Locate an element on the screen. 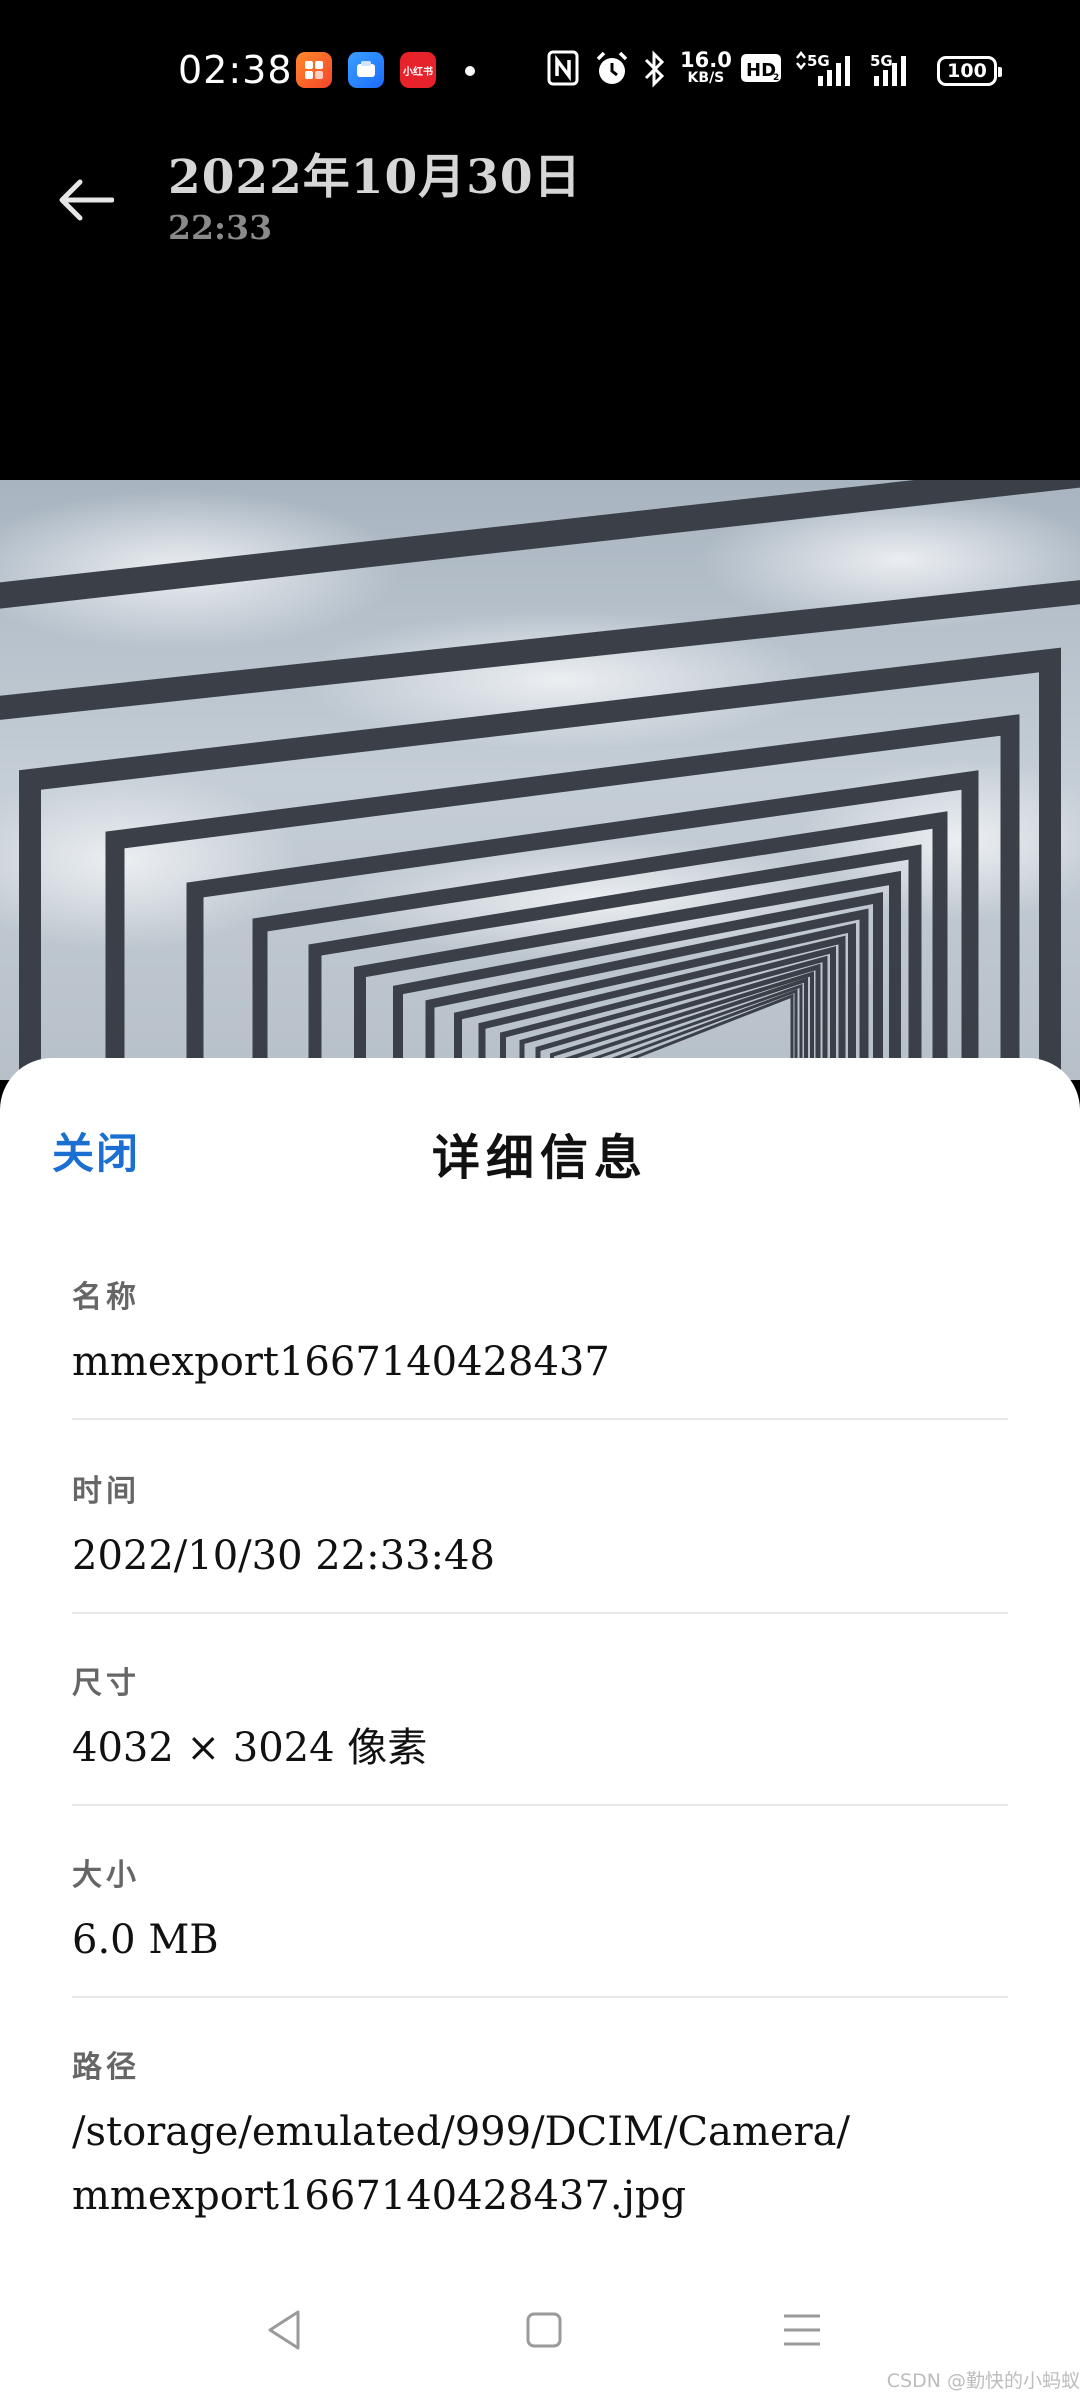 The width and height of the screenshot is (1080, 2400). app-red-icon: 小红书 is located at coordinates (418, 70).